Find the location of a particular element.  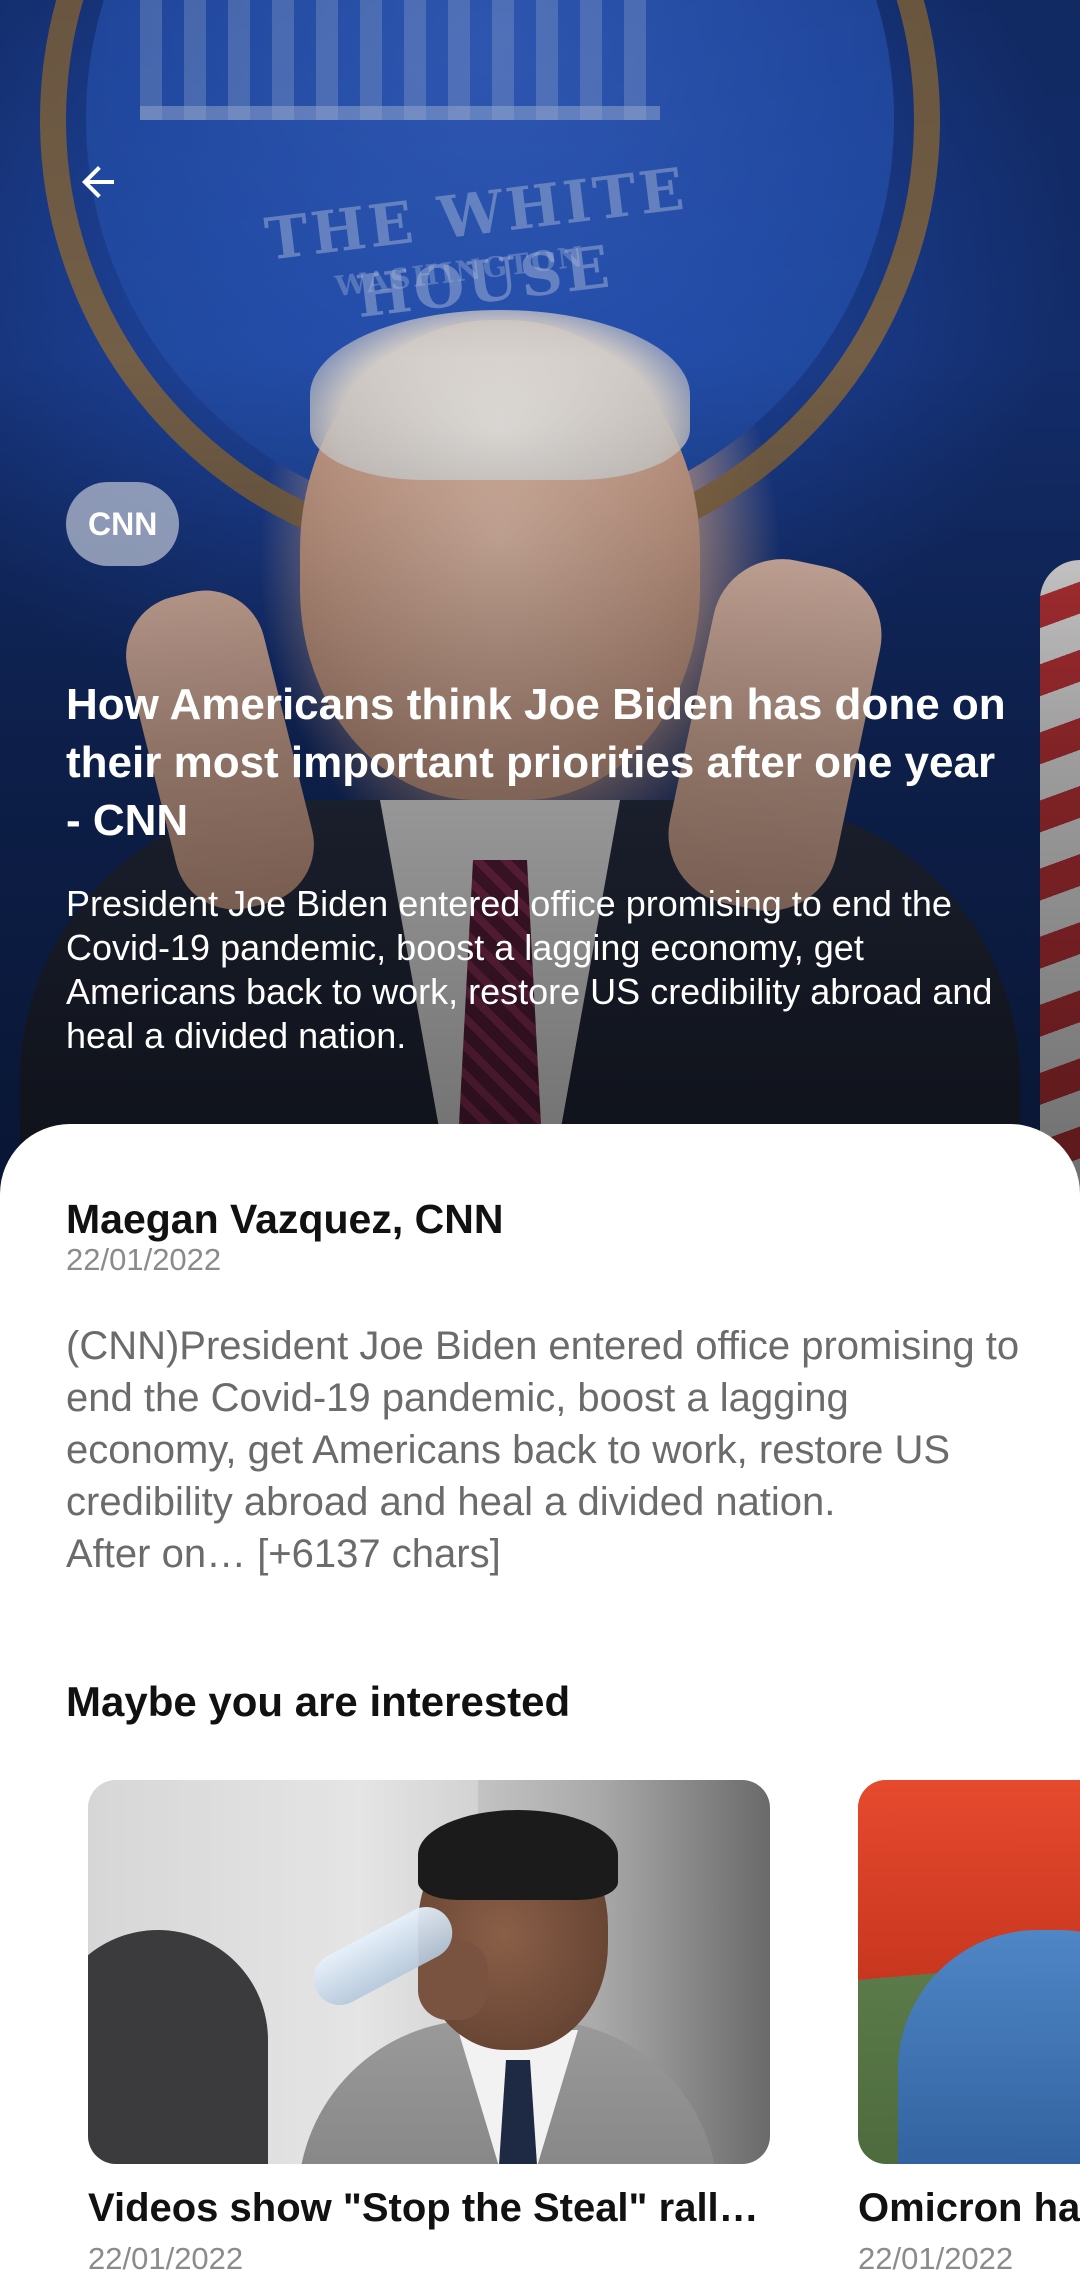

related-section-title: Maybe you are interested is located at coordinates (318, 1701).